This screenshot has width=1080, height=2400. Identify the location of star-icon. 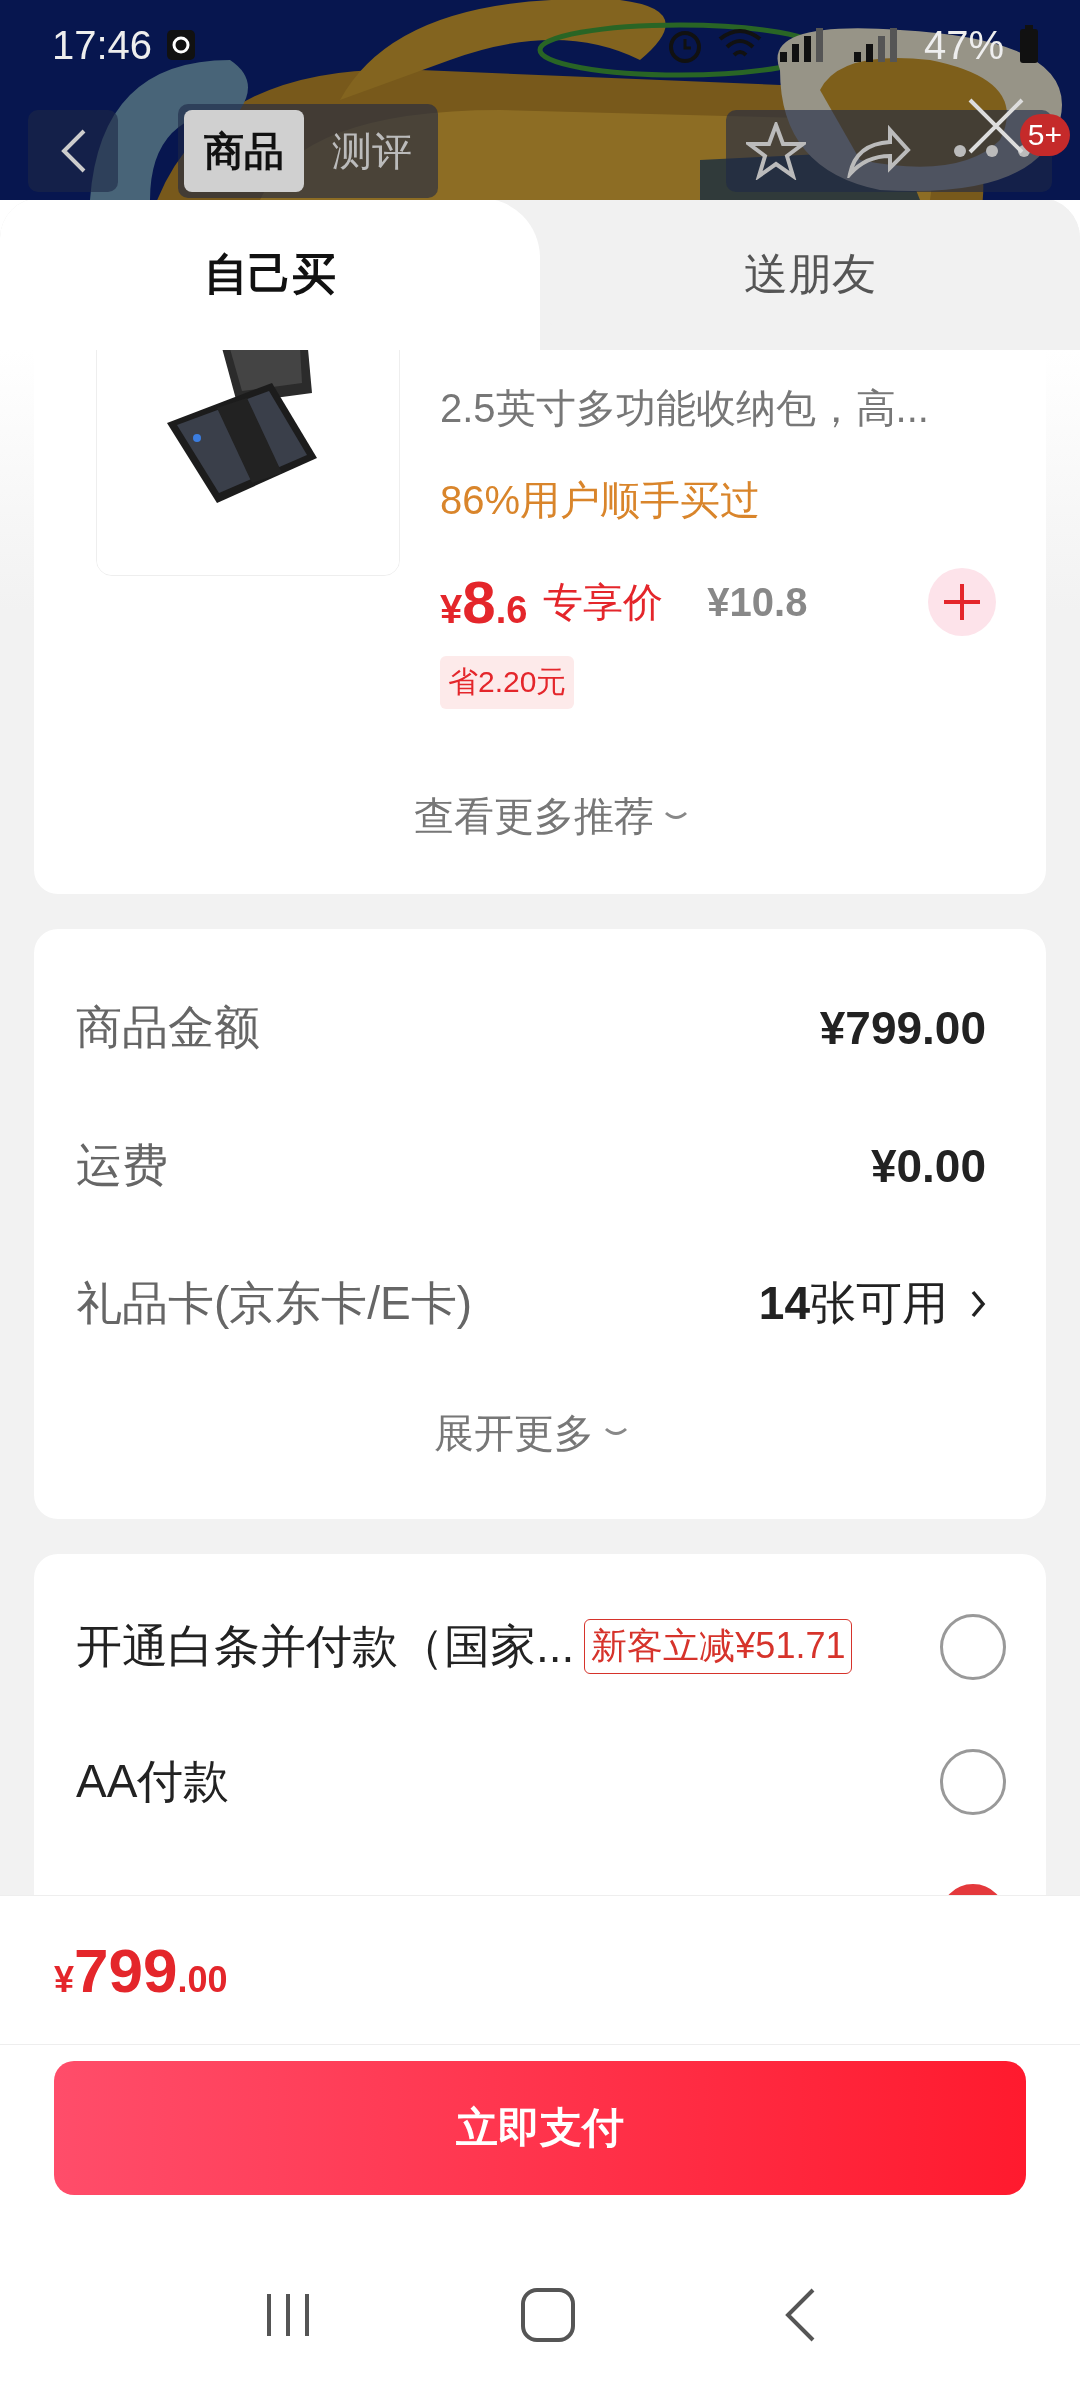
(776, 151).